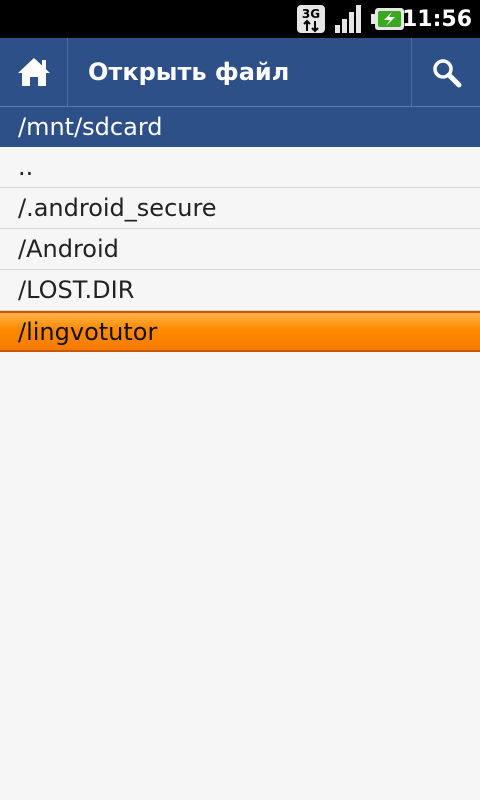 Image resolution: width=480 pixels, height=800 pixels. I want to click on list-item-label: /.android_secure, so click(117, 208).